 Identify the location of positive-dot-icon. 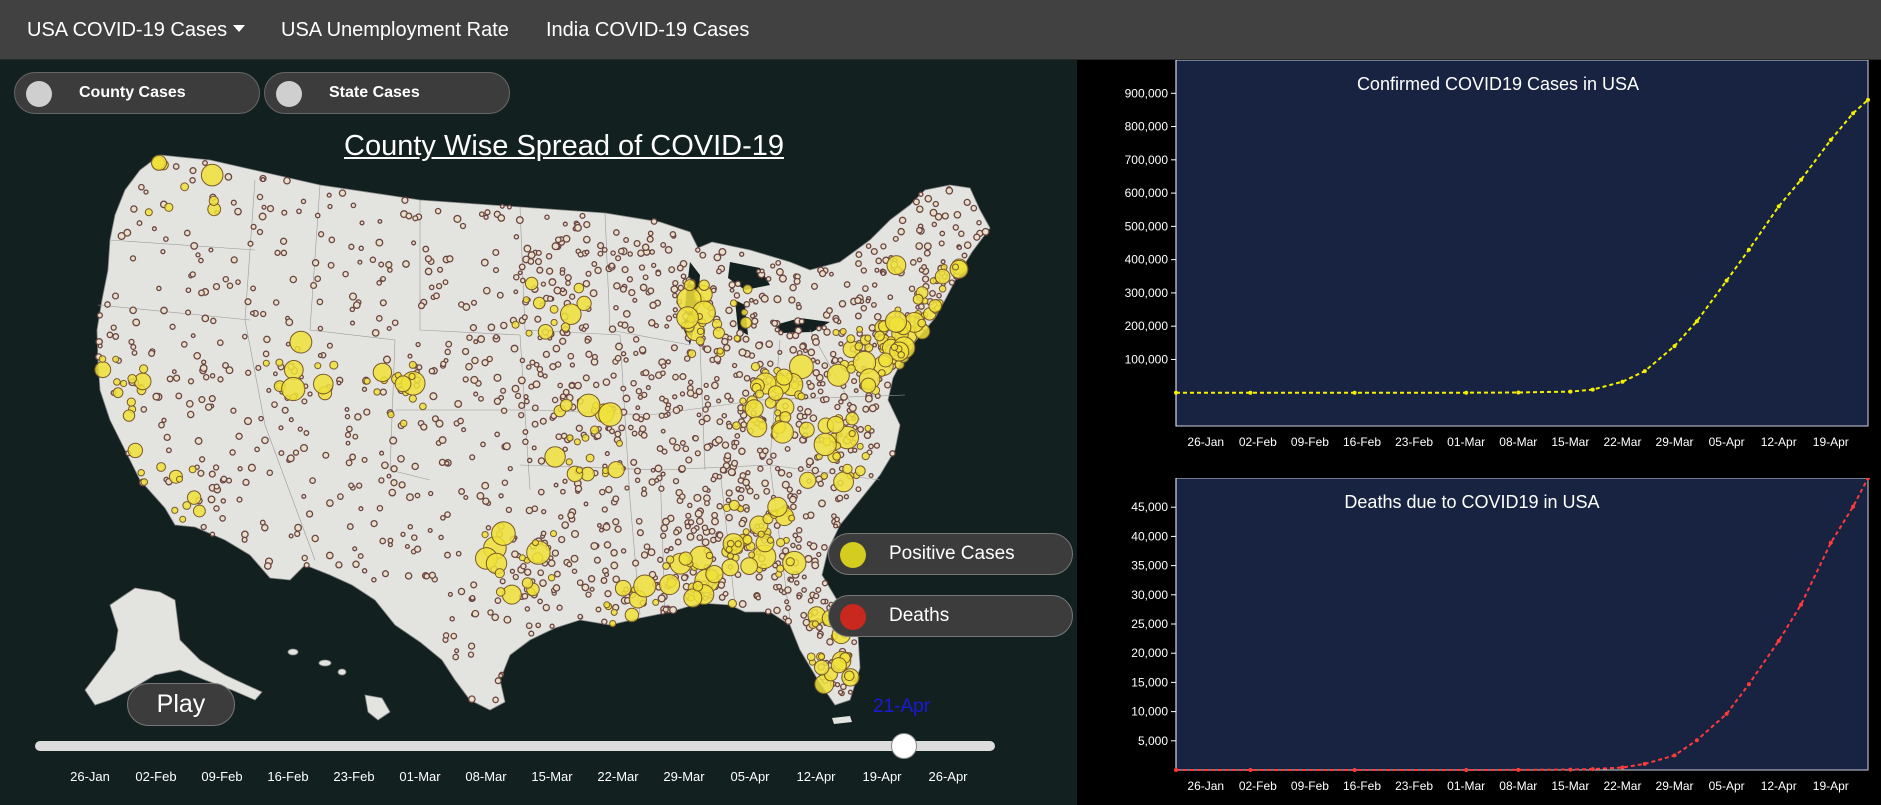
(853, 555).